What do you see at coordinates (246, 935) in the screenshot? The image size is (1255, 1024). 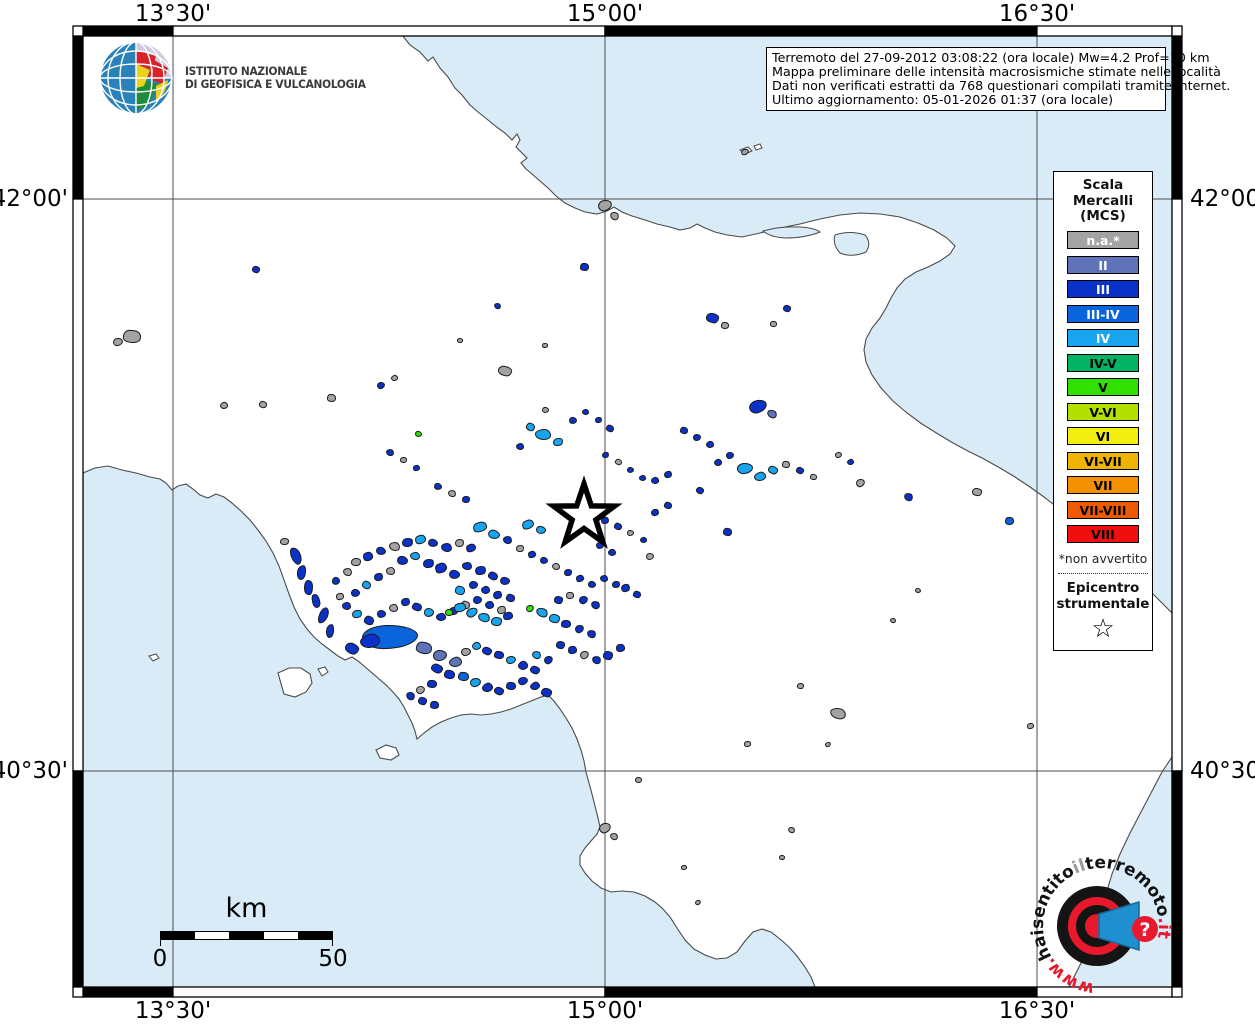 I see `scale-bar-segments` at bounding box center [246, 935].